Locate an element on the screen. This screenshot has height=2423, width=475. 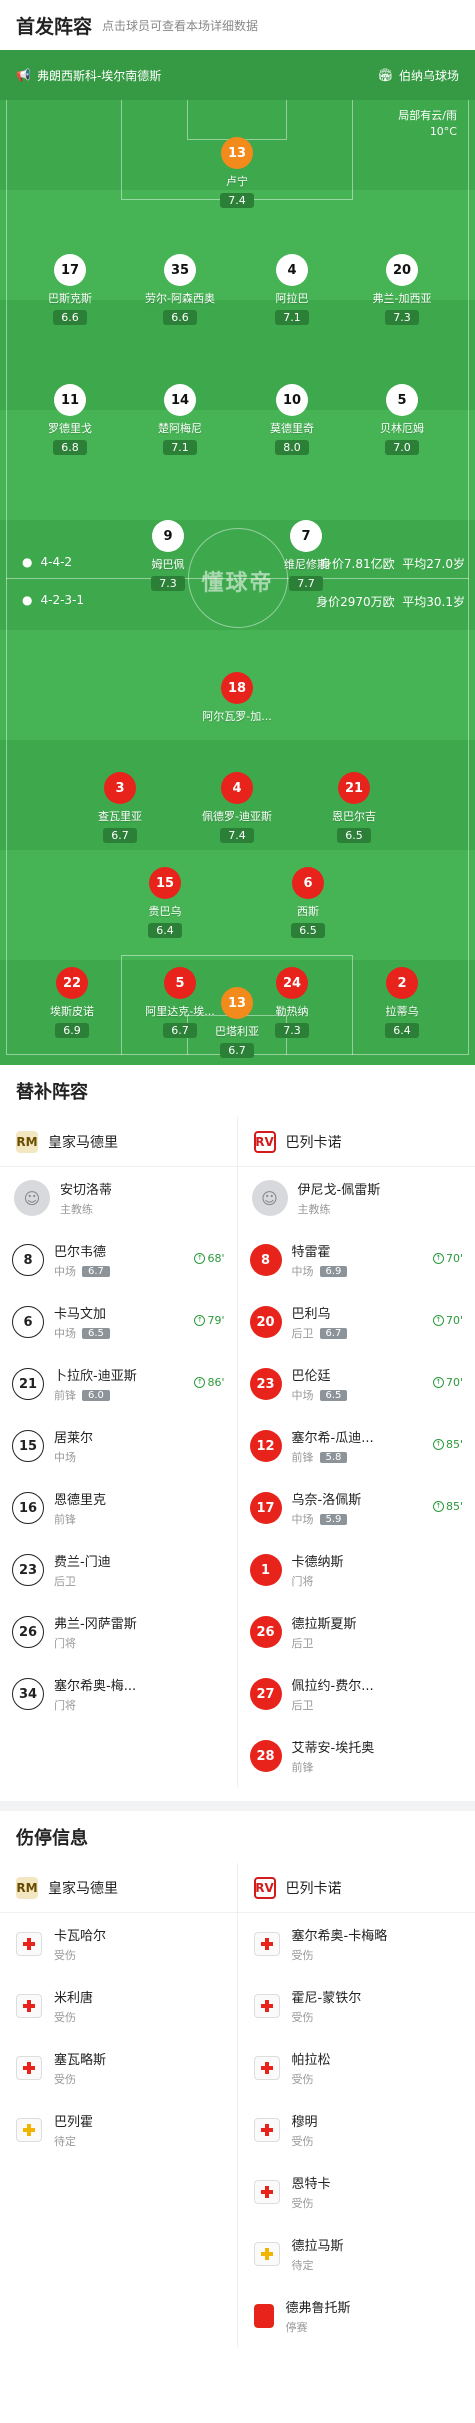
player-marker: 6 西斯 6.5 is located at coordinates (308, 902).